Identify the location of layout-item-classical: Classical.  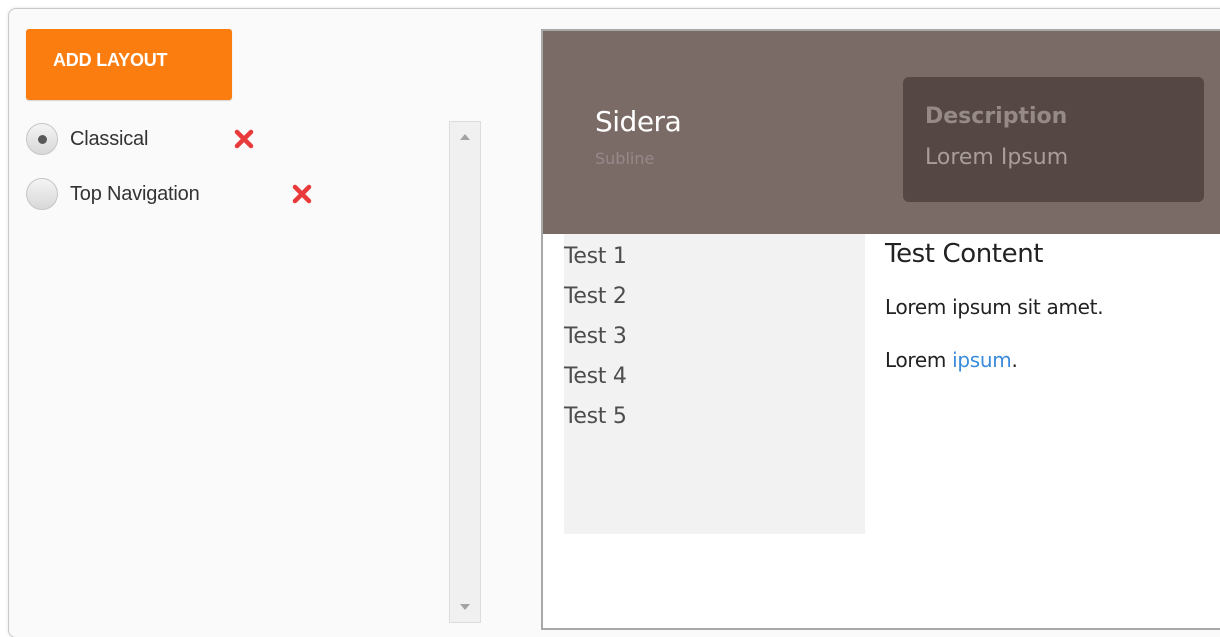
(87, 139).